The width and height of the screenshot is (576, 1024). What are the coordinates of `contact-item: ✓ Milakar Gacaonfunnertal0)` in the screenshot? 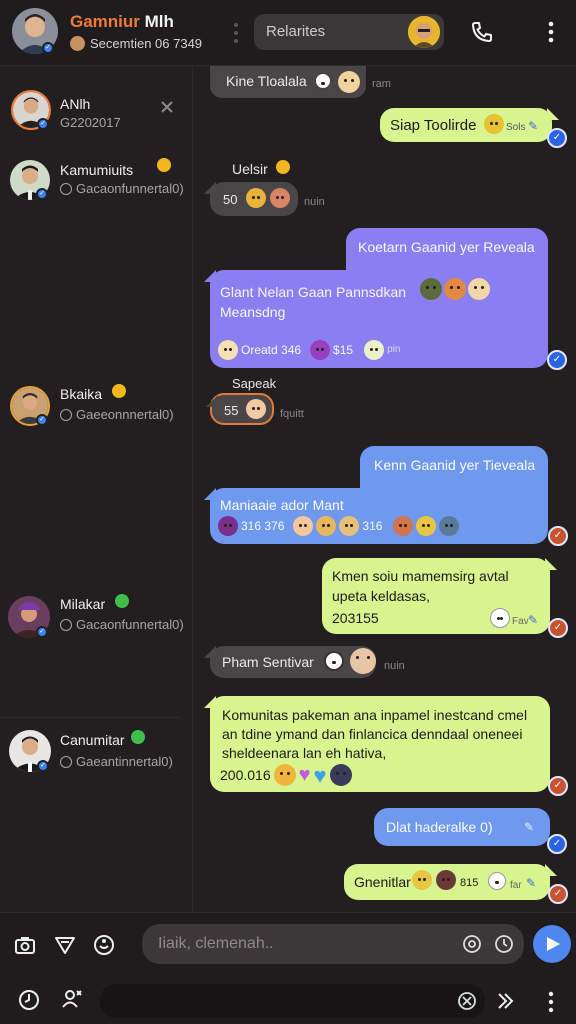 It's located at (96, 625).